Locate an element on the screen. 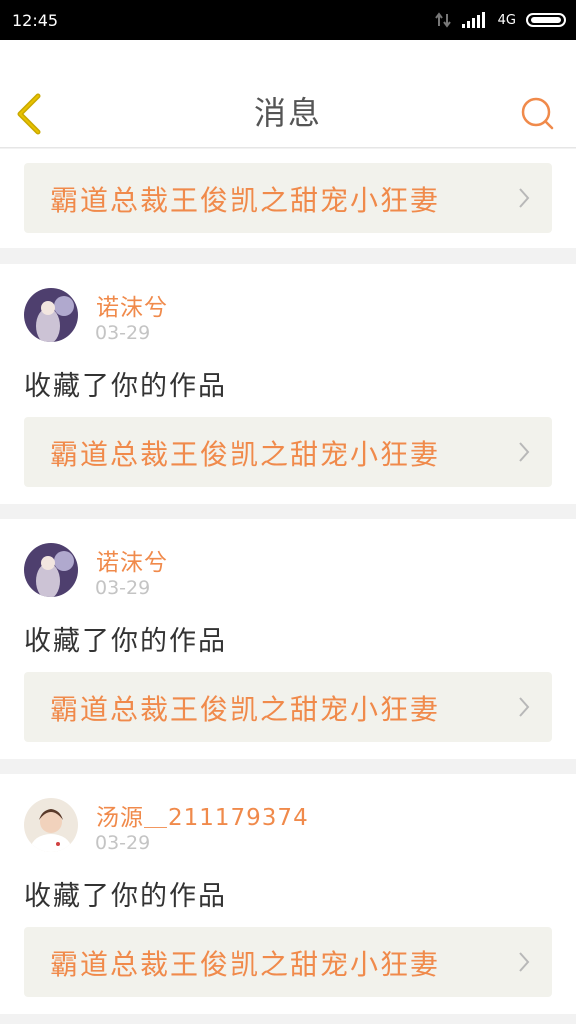 This screenshot has width=576, height=1024. notification-section-top: 霸道总裁王俊凯之甜宠小狂妻 is located at coordinates (288, 198).